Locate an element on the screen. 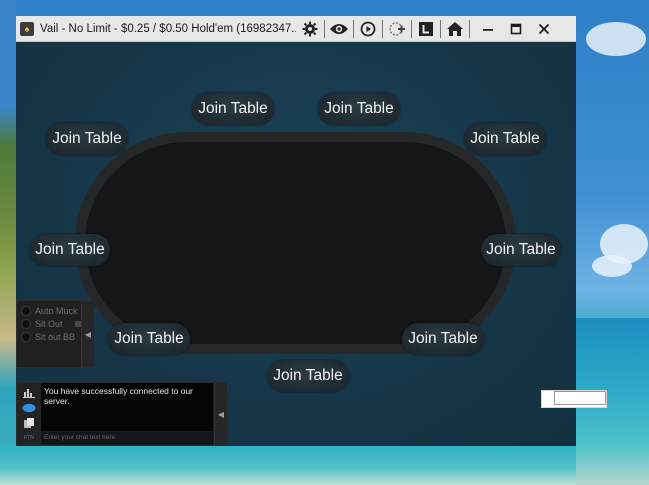 The image size is (649, 485). sit-out-bb-label: Sit out BB is located at coordinates (55, 337).